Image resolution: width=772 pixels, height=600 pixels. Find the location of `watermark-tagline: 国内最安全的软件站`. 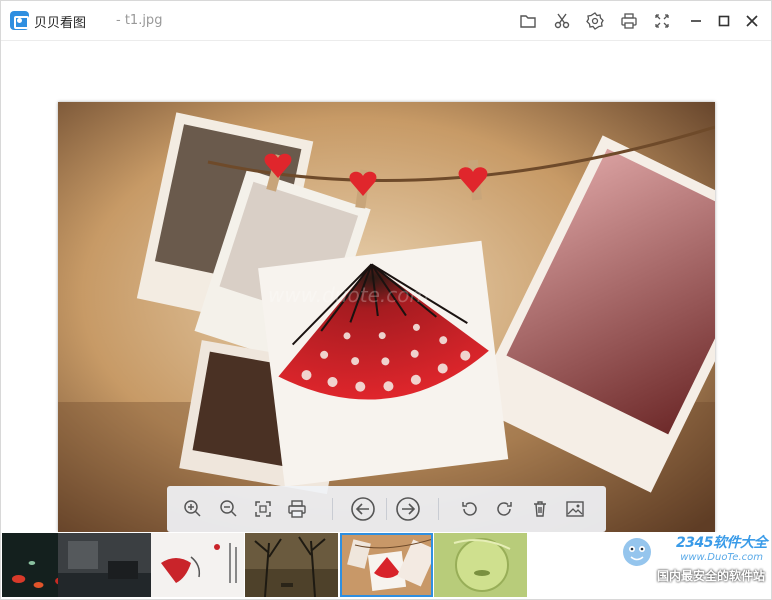

watermark-tagline: 国内最安全的软件站 is located at coordinates (710, 576).